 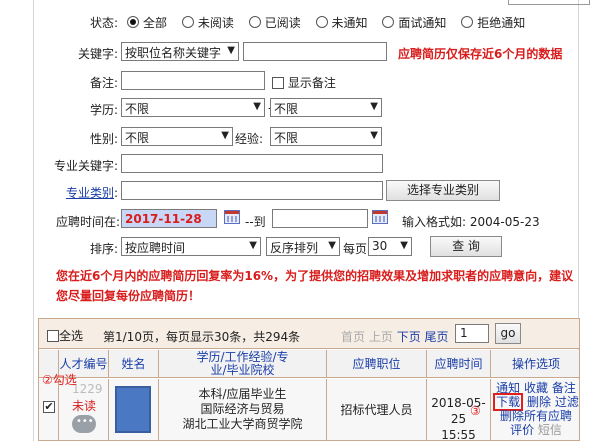 What do you see at coordinates (395, 336) in the screenshot?
I see `pager: 首页 上页 下页 尾页` at bounding box center [395, 336].